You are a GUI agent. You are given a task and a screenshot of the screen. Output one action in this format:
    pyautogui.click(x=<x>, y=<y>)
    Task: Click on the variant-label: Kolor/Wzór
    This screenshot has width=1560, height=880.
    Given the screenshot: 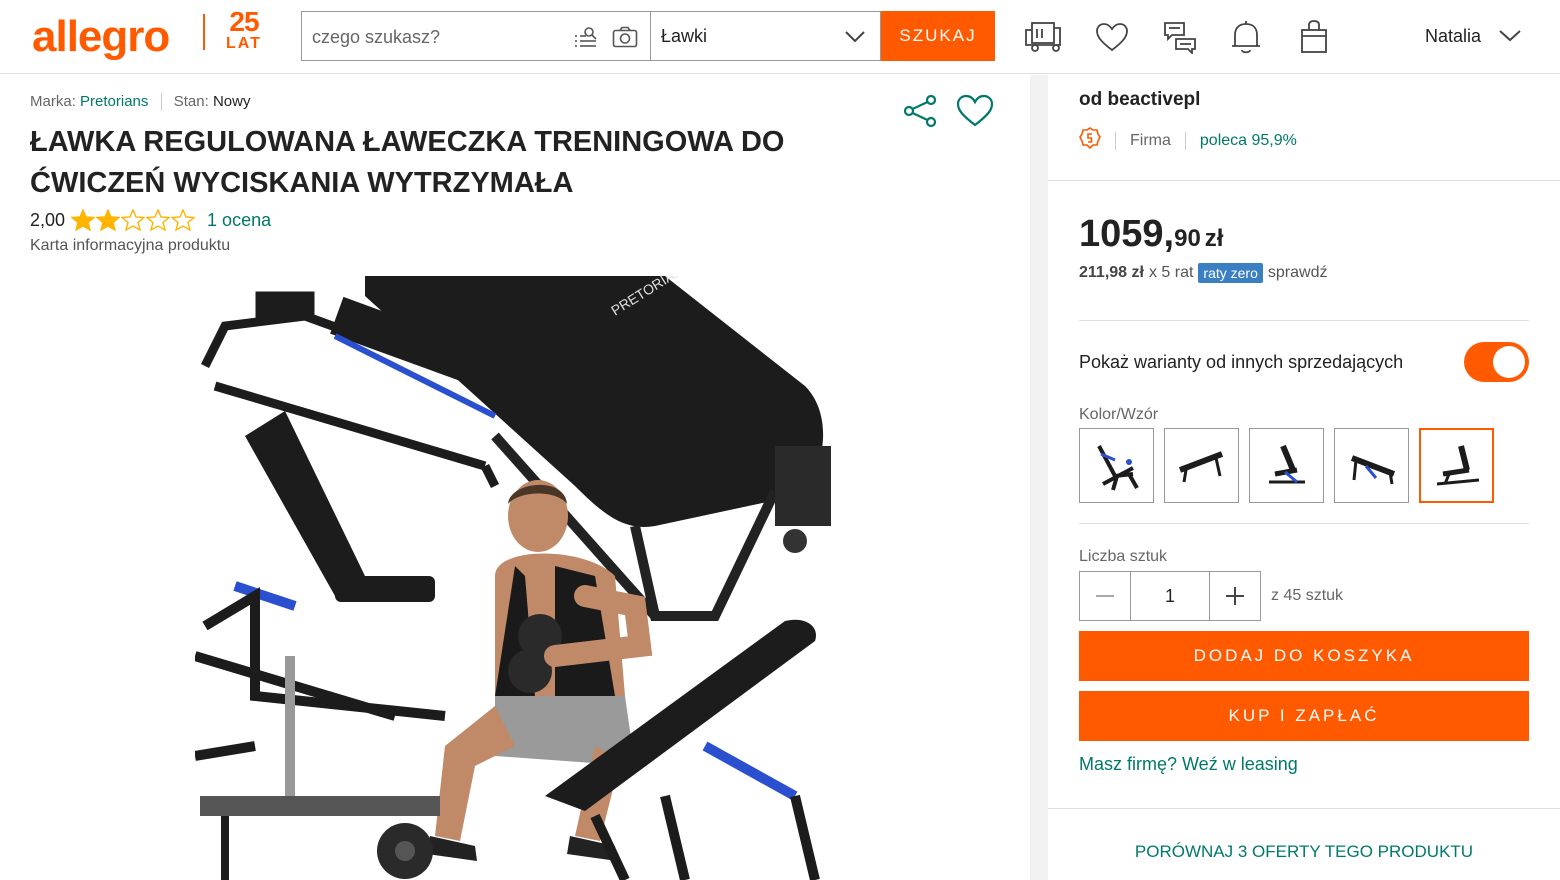 What is the action you would take?
    pyautogui.click(x=1119, y=414)
    